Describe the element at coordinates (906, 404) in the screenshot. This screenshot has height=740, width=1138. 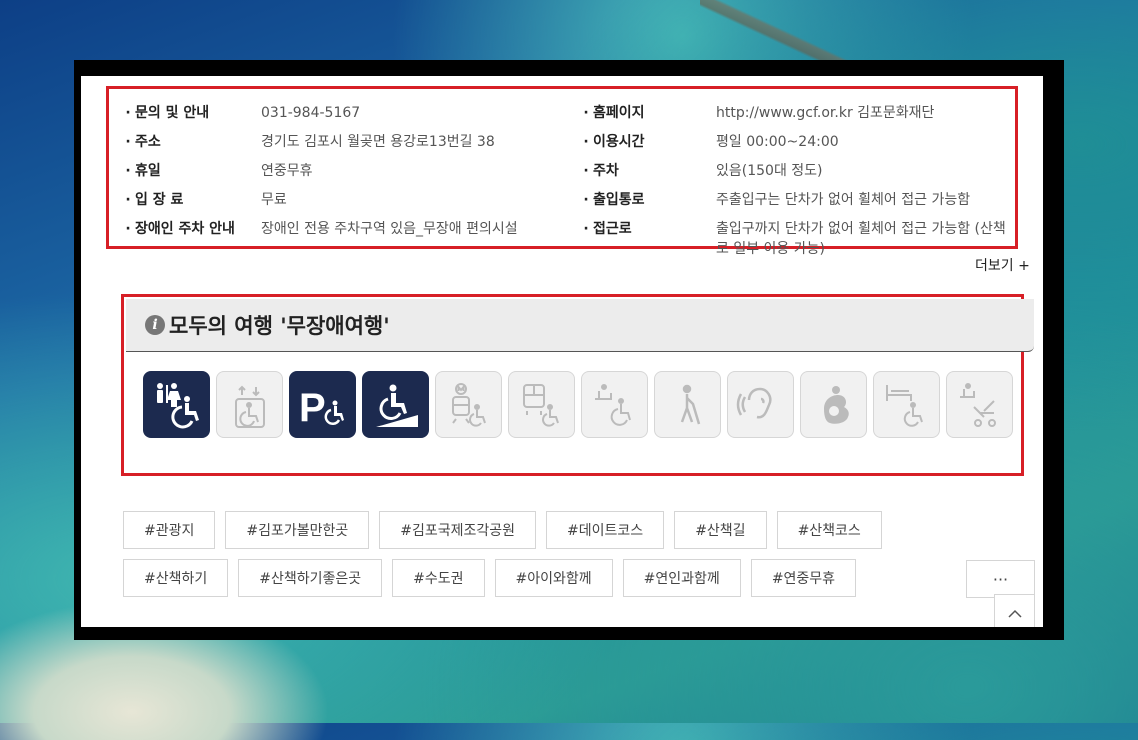
I see `accessible-room-icon` at that location.